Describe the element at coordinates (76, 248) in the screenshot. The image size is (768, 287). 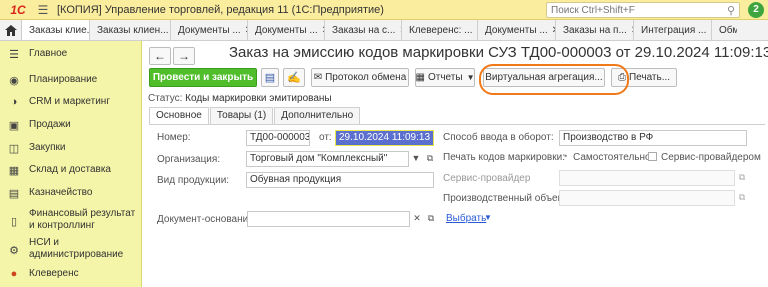
I see `sidebar-item-label: НСИ и администрирование` at that location.